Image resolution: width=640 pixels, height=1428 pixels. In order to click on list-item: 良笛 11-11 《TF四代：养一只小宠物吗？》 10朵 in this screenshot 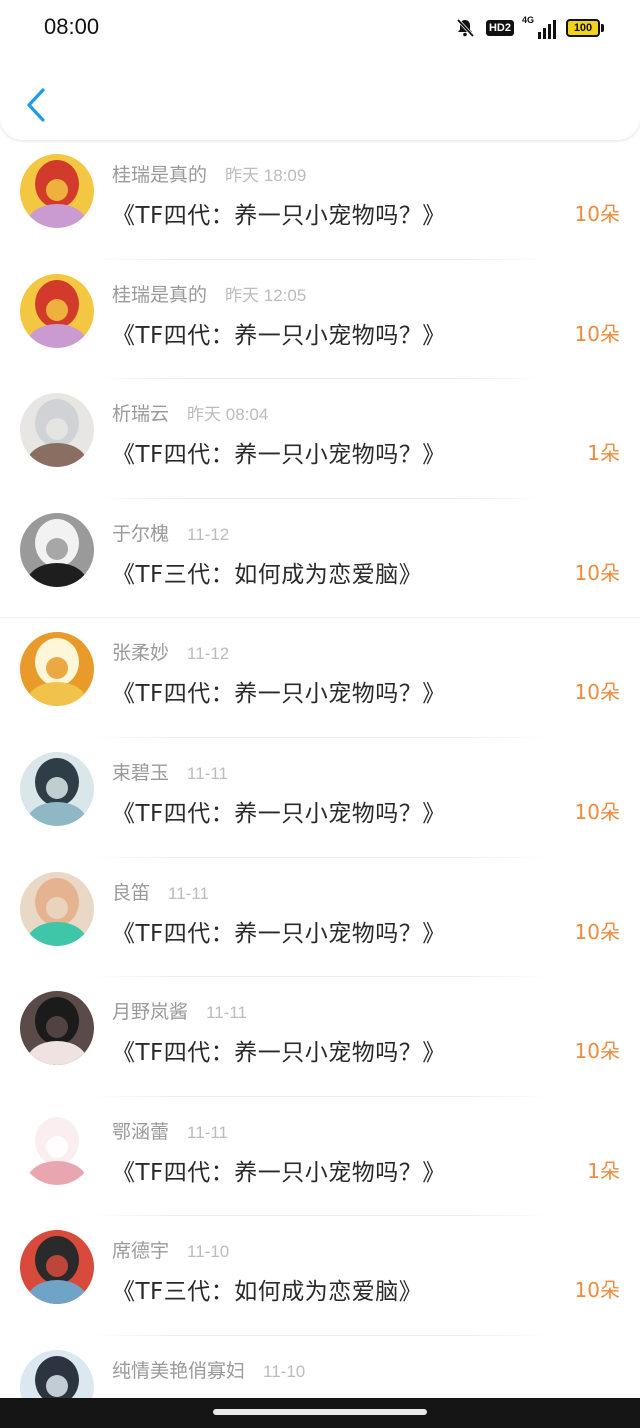, I will do `click(320, 918)`.